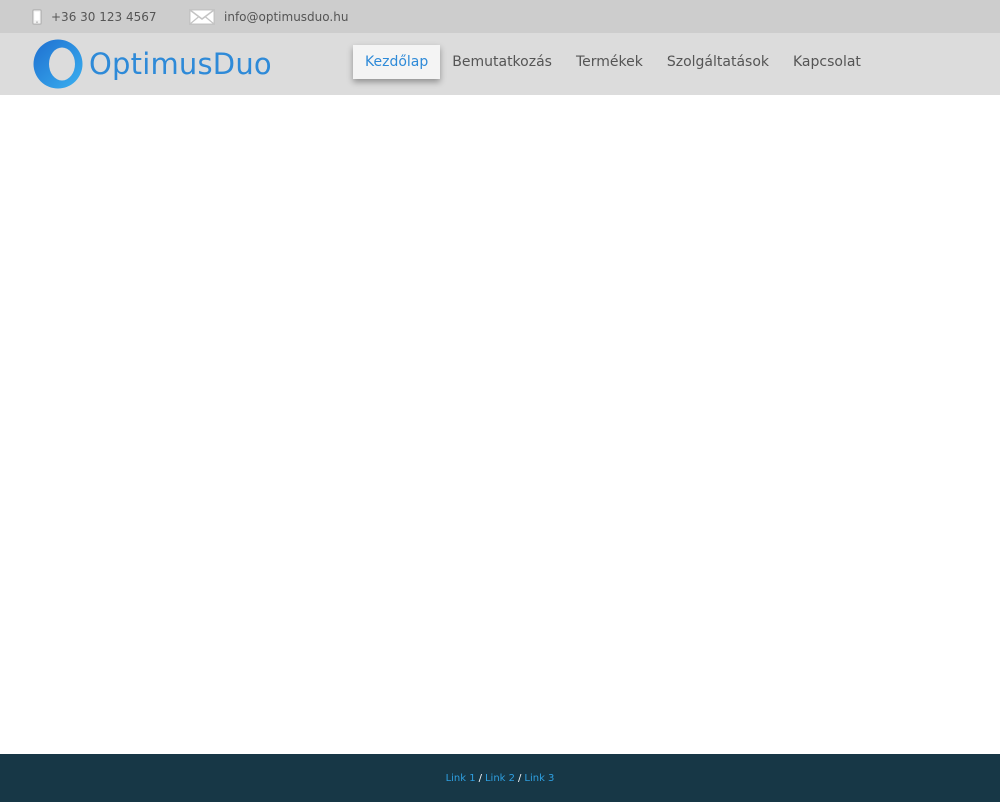  What do you see at coordinates (397, 62) in the screenshot?
I see `nav-item-kezdolap: Kezdőlap` at bounding box center [397, 62].